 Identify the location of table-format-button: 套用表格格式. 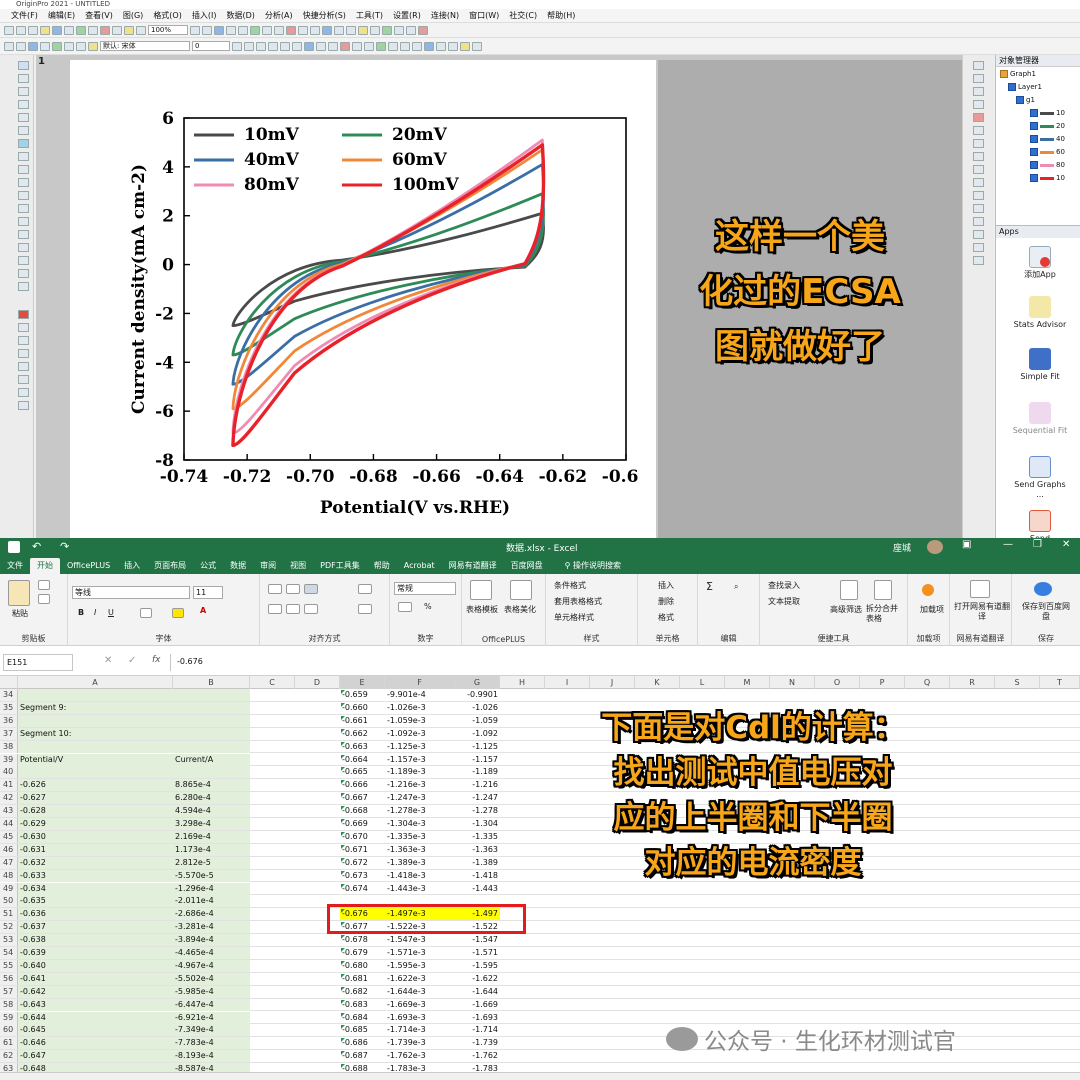
(578, 601).